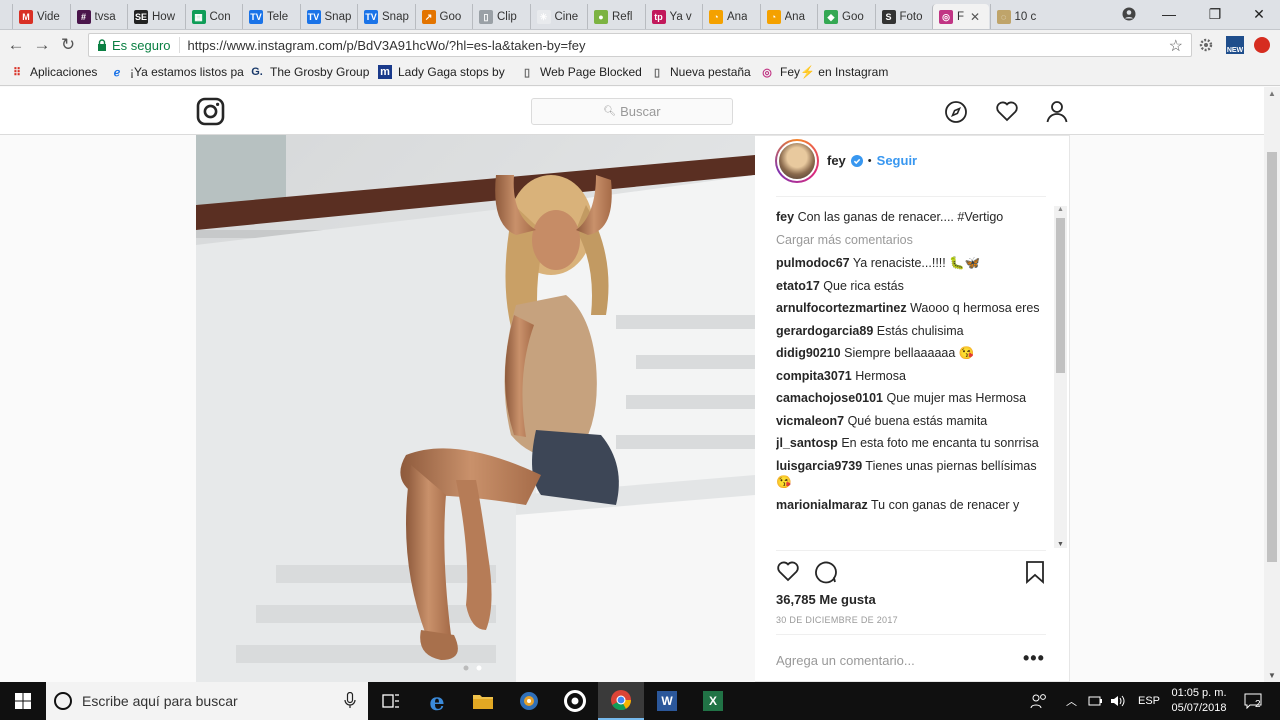 This screenshot has height=720, width=1280. What do you see at coordinates (710, 72) in the screenshot?
I see `bookmark-label: Nueva pestaña` at bounding box center [710, 72].